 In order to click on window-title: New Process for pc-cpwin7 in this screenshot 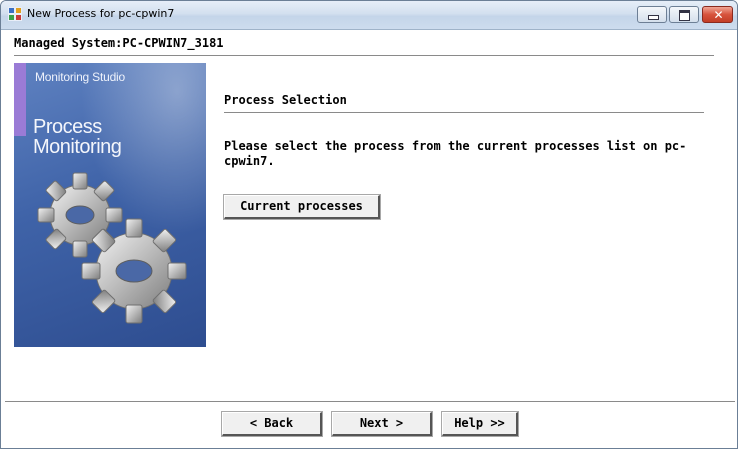, I will do `click(101, 13)`.